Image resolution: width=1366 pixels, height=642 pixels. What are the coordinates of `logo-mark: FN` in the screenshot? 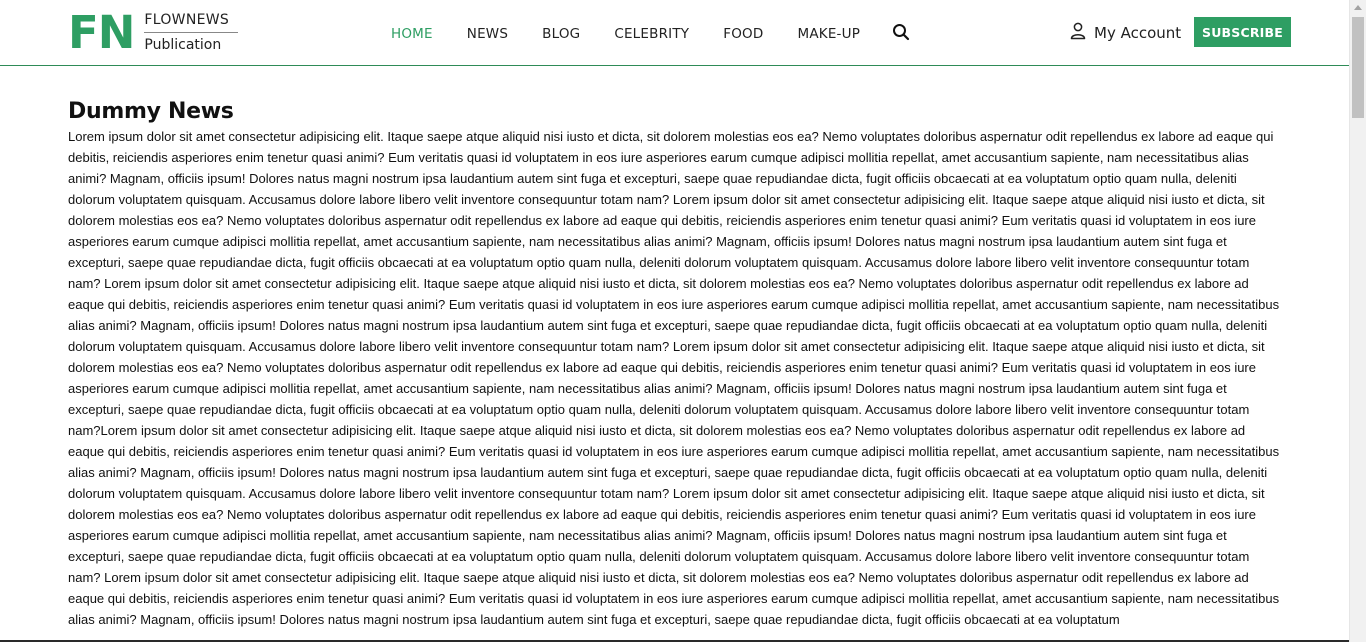 It's located at (101, 32).